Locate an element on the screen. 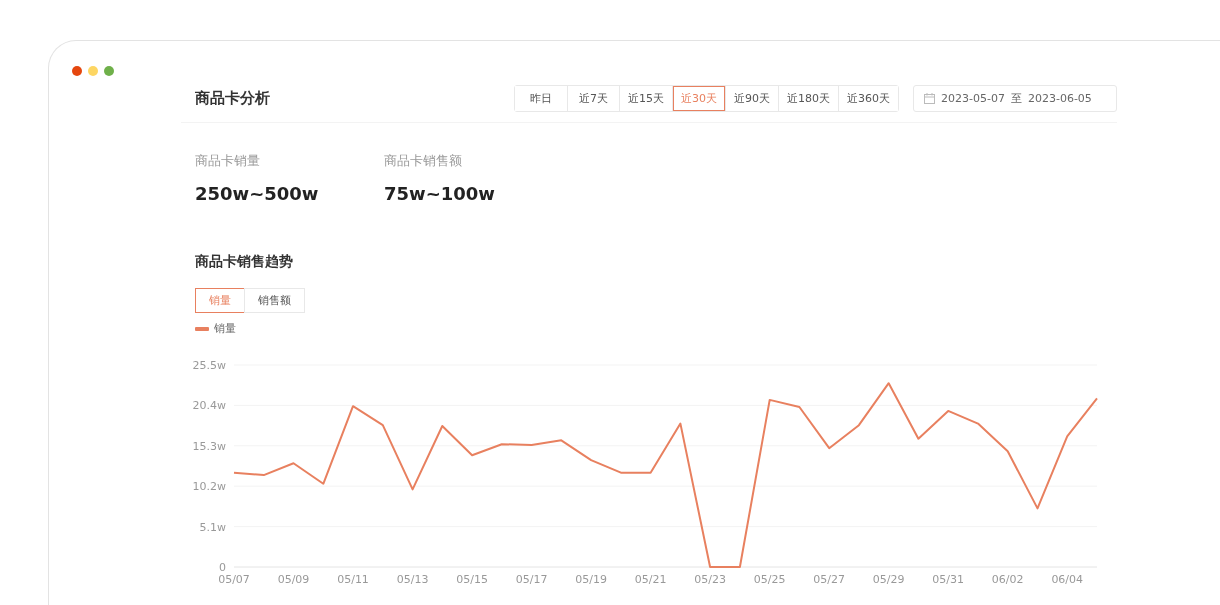  x-axis-label: 05/23 is located at coordinates (710, 579).